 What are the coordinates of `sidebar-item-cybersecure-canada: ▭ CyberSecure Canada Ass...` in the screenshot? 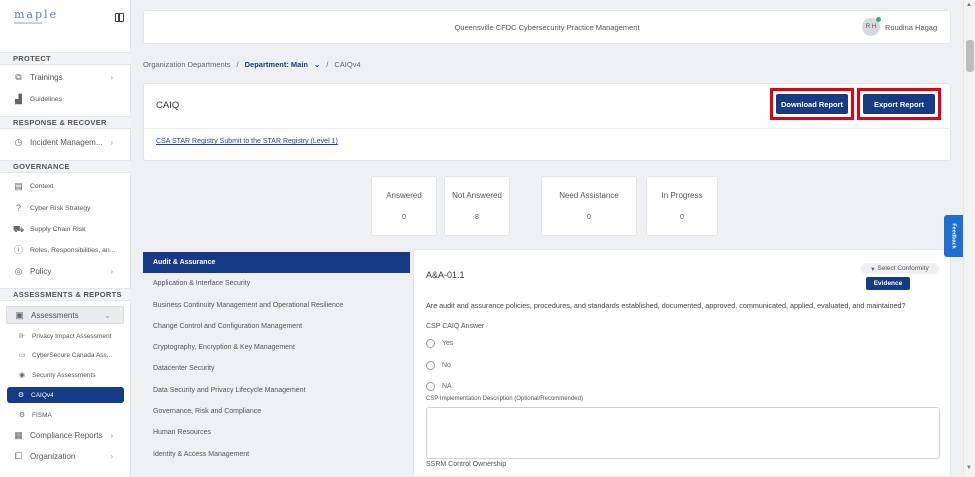 It's located at (65, 355).